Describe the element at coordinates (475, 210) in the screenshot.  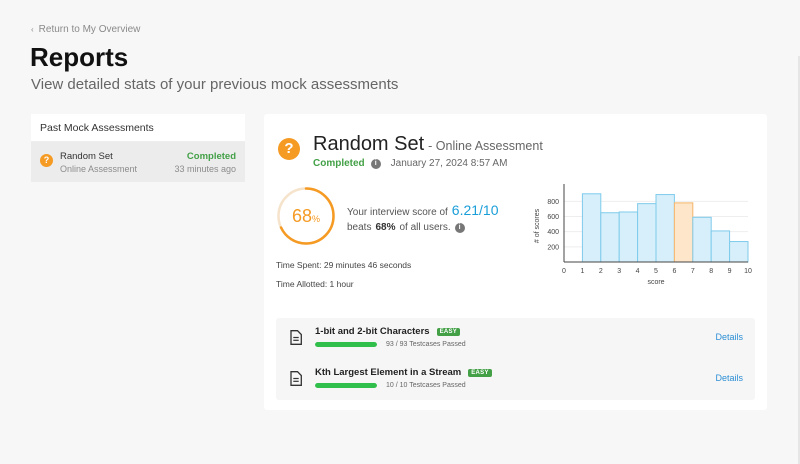
I see `score-value: 6.21/10` at that location.